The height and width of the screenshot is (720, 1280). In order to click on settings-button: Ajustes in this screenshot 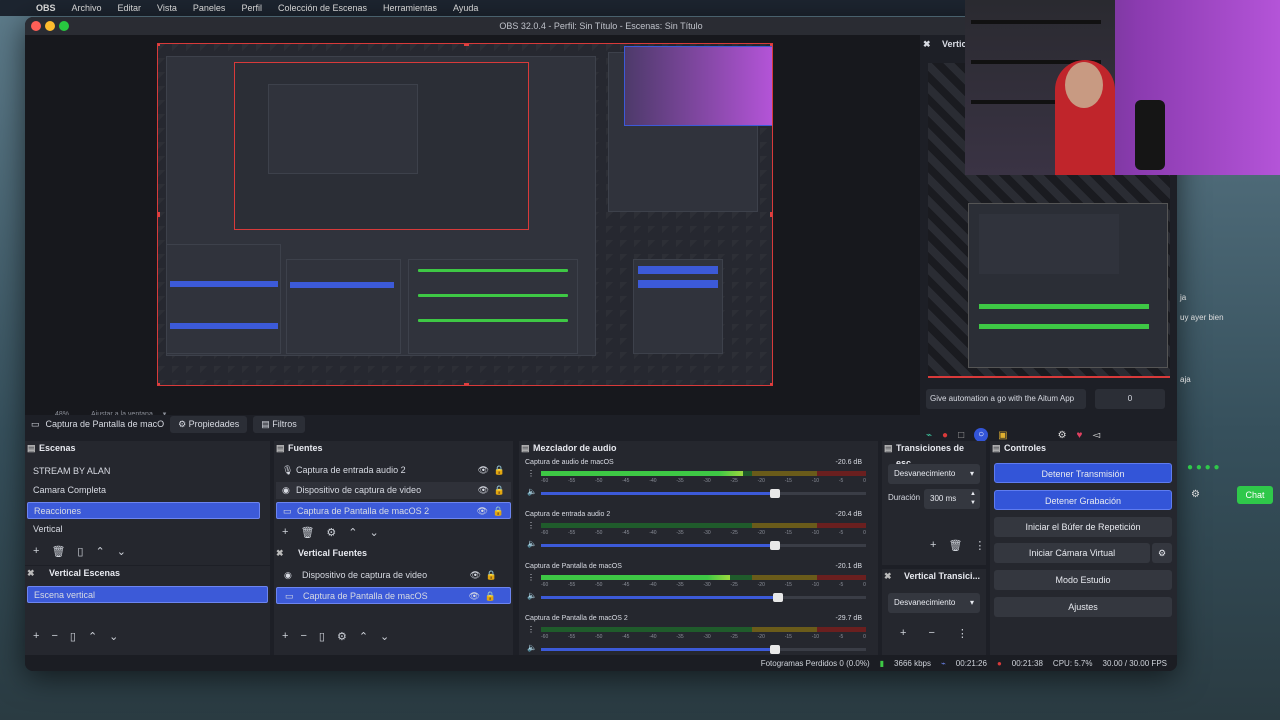, I will do `click(1083, 607)`.